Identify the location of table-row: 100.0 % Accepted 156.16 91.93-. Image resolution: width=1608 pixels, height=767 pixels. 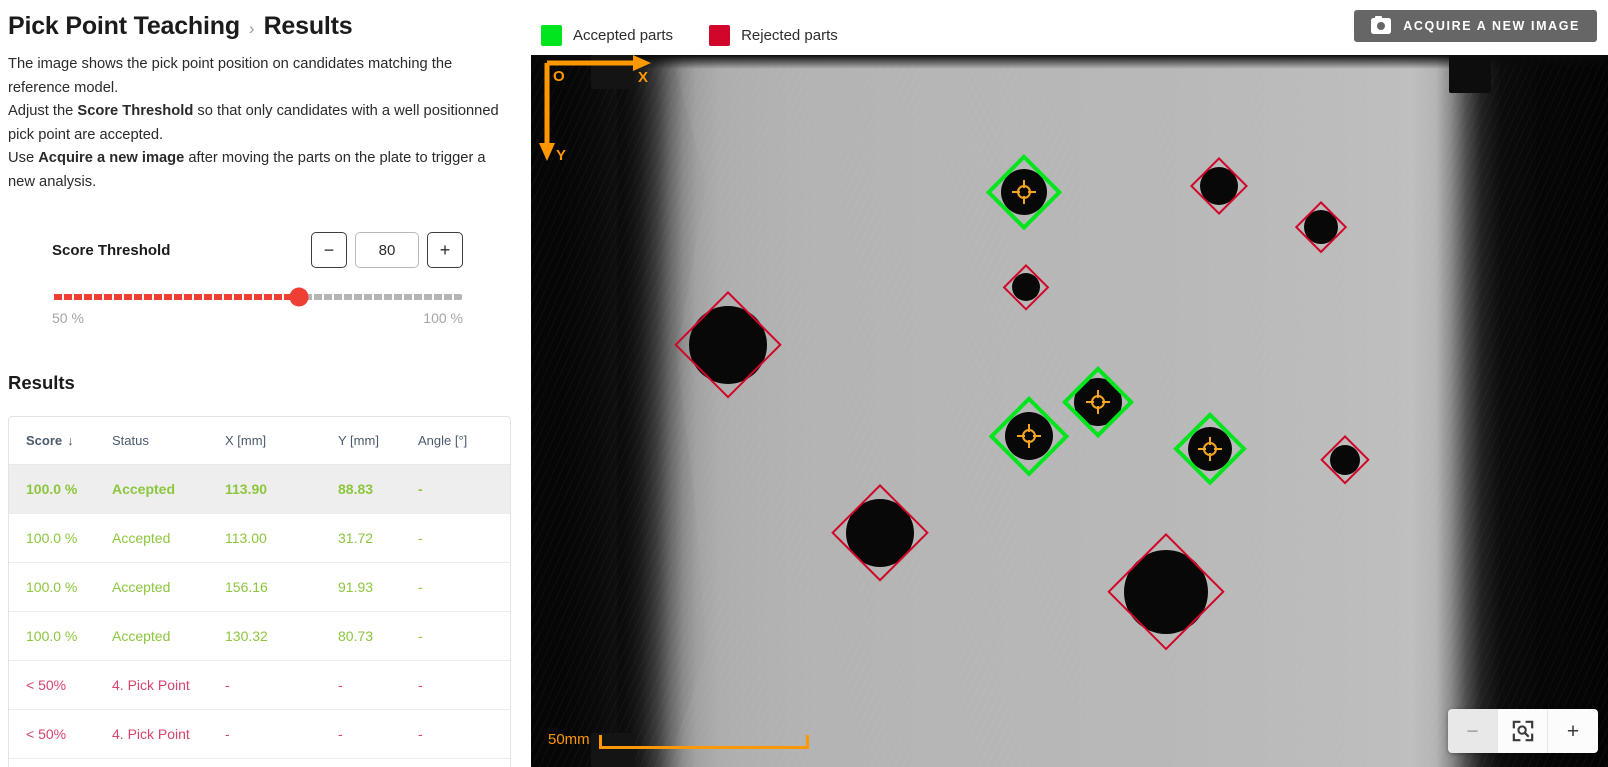
(259, 587).